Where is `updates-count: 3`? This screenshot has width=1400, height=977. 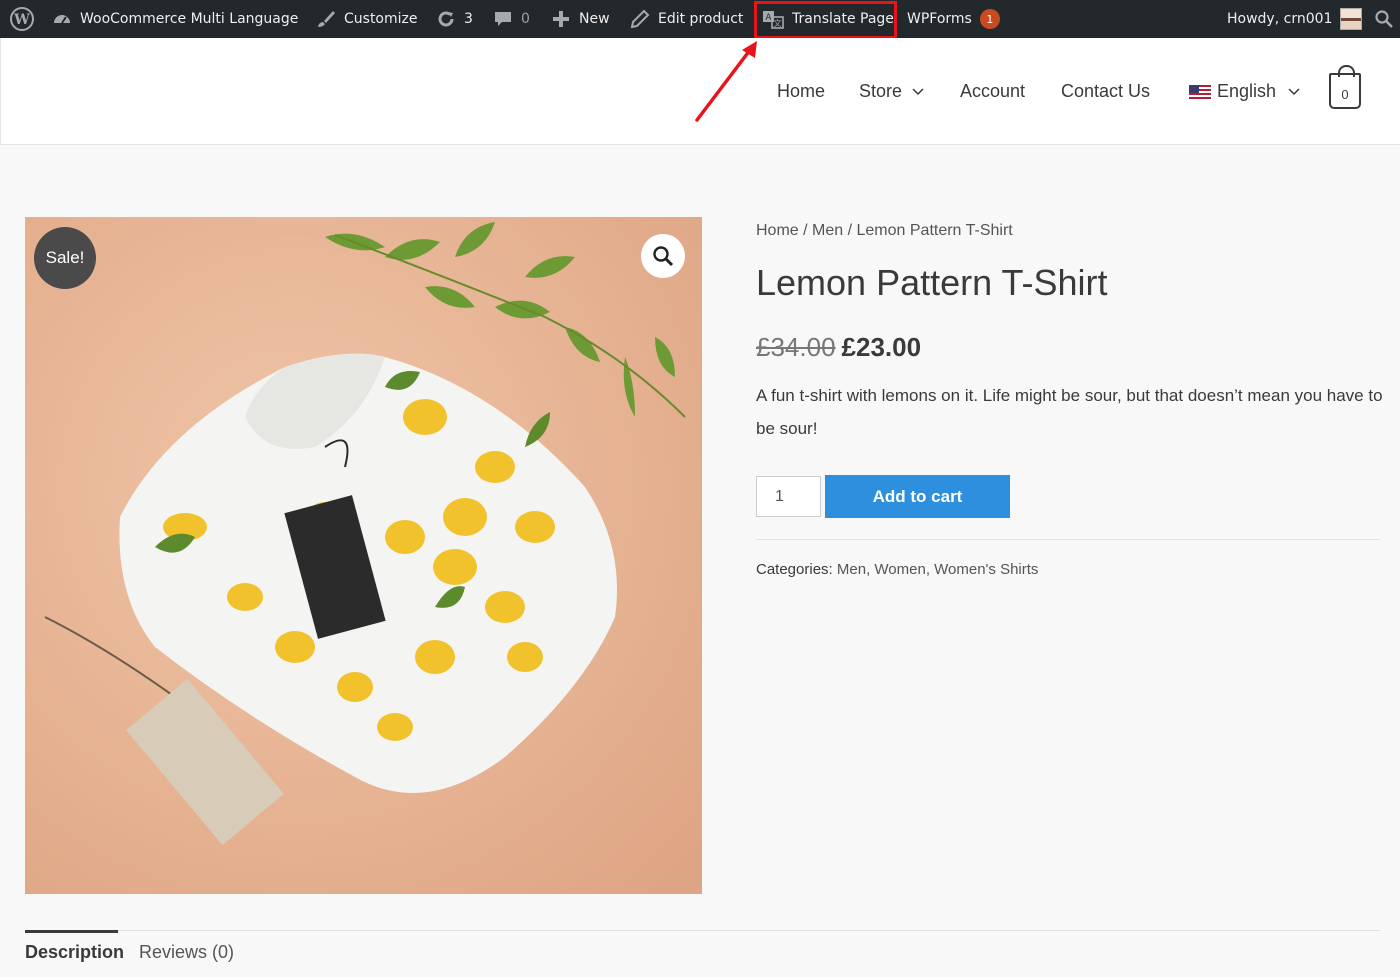 updates-count: 3 is located at coordinates (468, 19).